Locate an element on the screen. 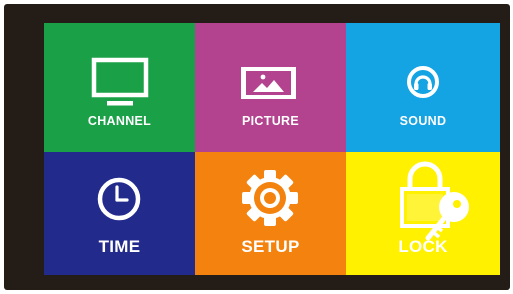 This screenshot has width=513, height=294. sound-label: SOUND is located at coordinates (423, 121).